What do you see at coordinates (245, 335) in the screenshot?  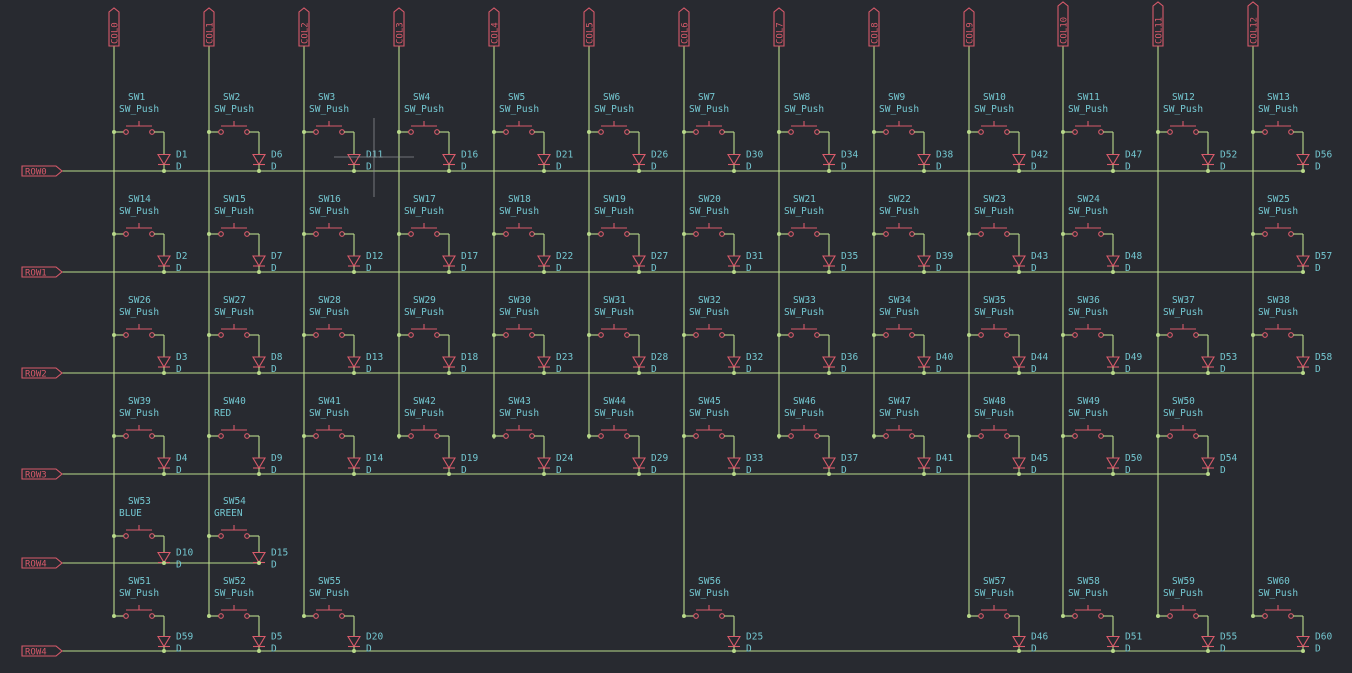 I see `key-cell-sw27: SW27SW_Push D8D` at bounding box center [245, 335].